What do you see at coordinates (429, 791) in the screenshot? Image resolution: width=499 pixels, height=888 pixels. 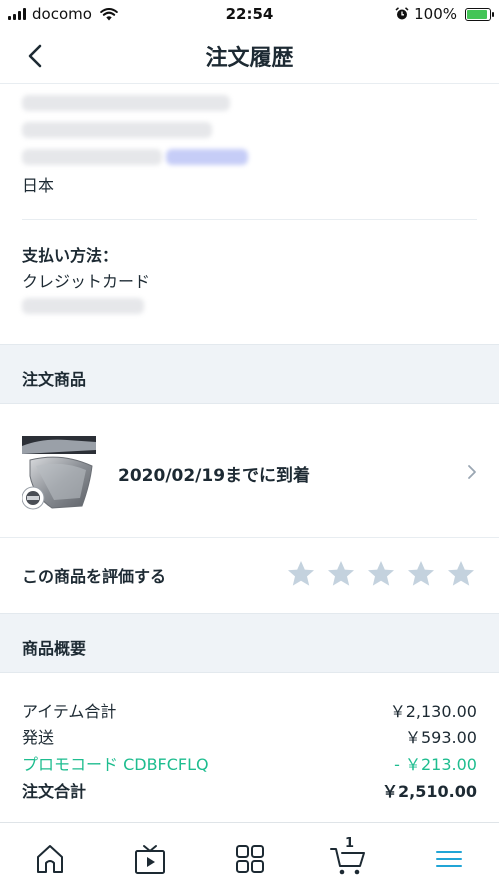 I see `summary-value: ￥2,510.00` at bounding box center [429, 791].